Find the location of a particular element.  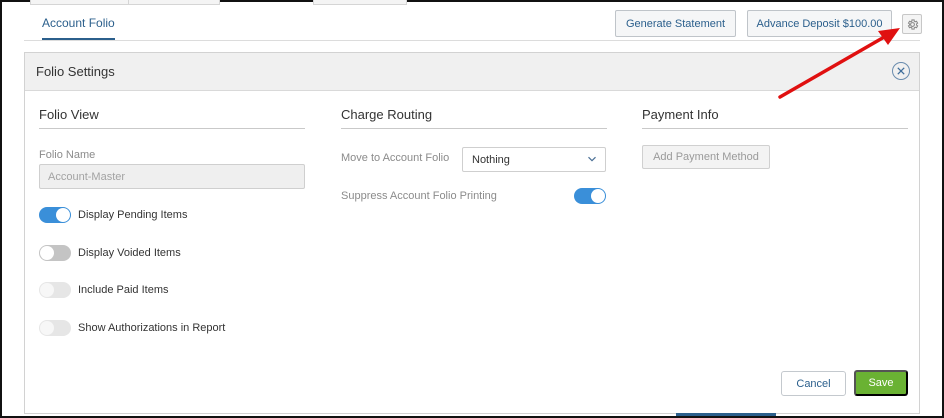

add-payment-method-button: Add Payment Method is located at coordinates (706, 157).